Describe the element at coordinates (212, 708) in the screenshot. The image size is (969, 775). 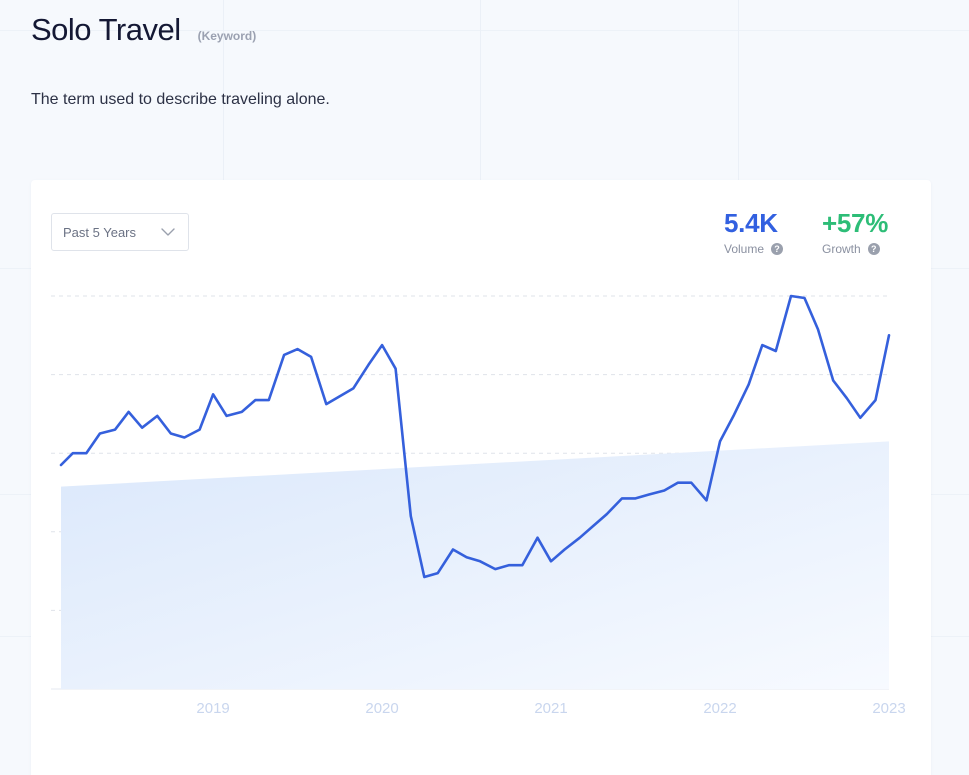
I see `x-tick-label-2019: 2019` at that location.